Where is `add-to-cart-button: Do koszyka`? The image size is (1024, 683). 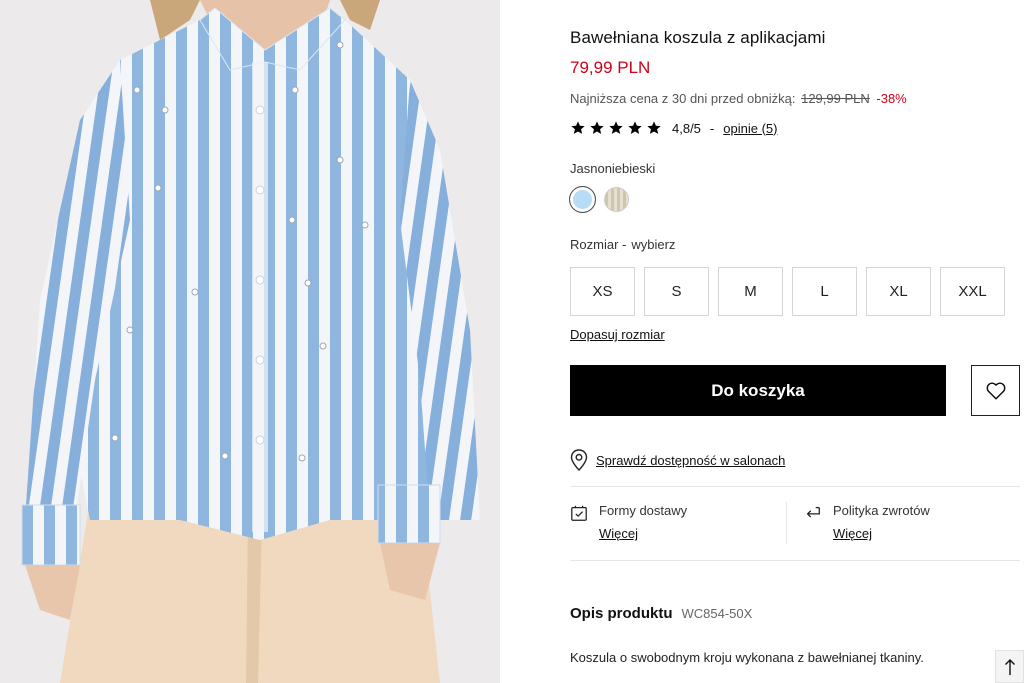 add-to-cart-button: Do koszyka is located at coordinates (758, 390).